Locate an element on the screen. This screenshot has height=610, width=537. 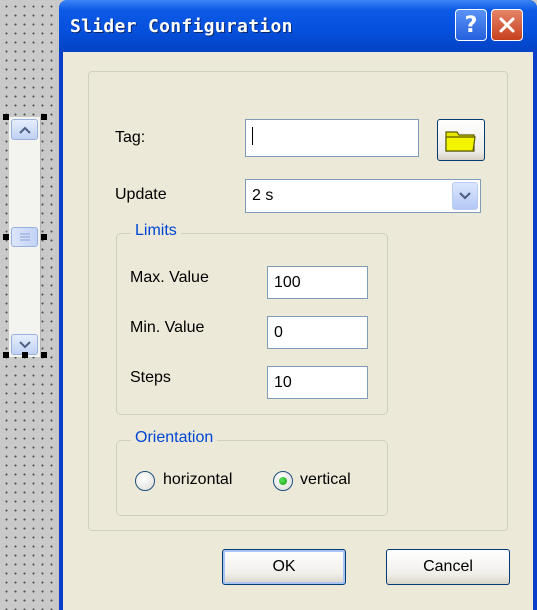
update-select: 2 s is located at coordinates (363, 196).